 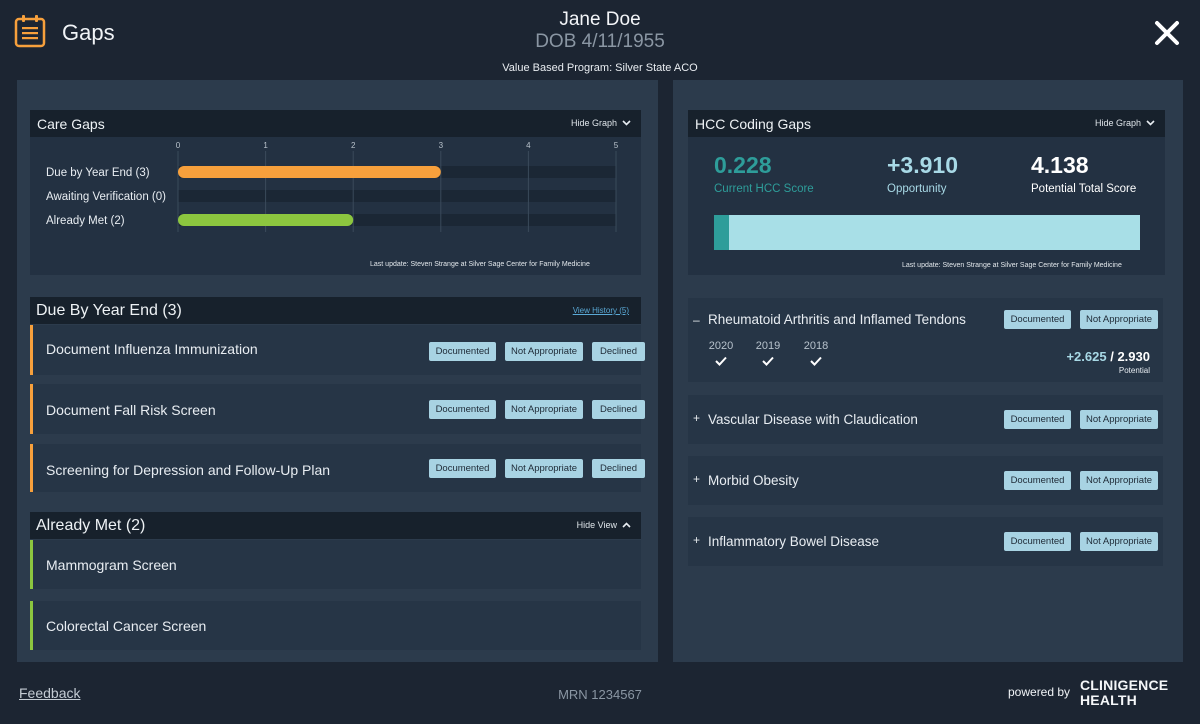 What do you see at coordinates (85, 221) in the screenshot?
I see `chart-category-label: Already Met (2)` at bounding box center [85, 221].